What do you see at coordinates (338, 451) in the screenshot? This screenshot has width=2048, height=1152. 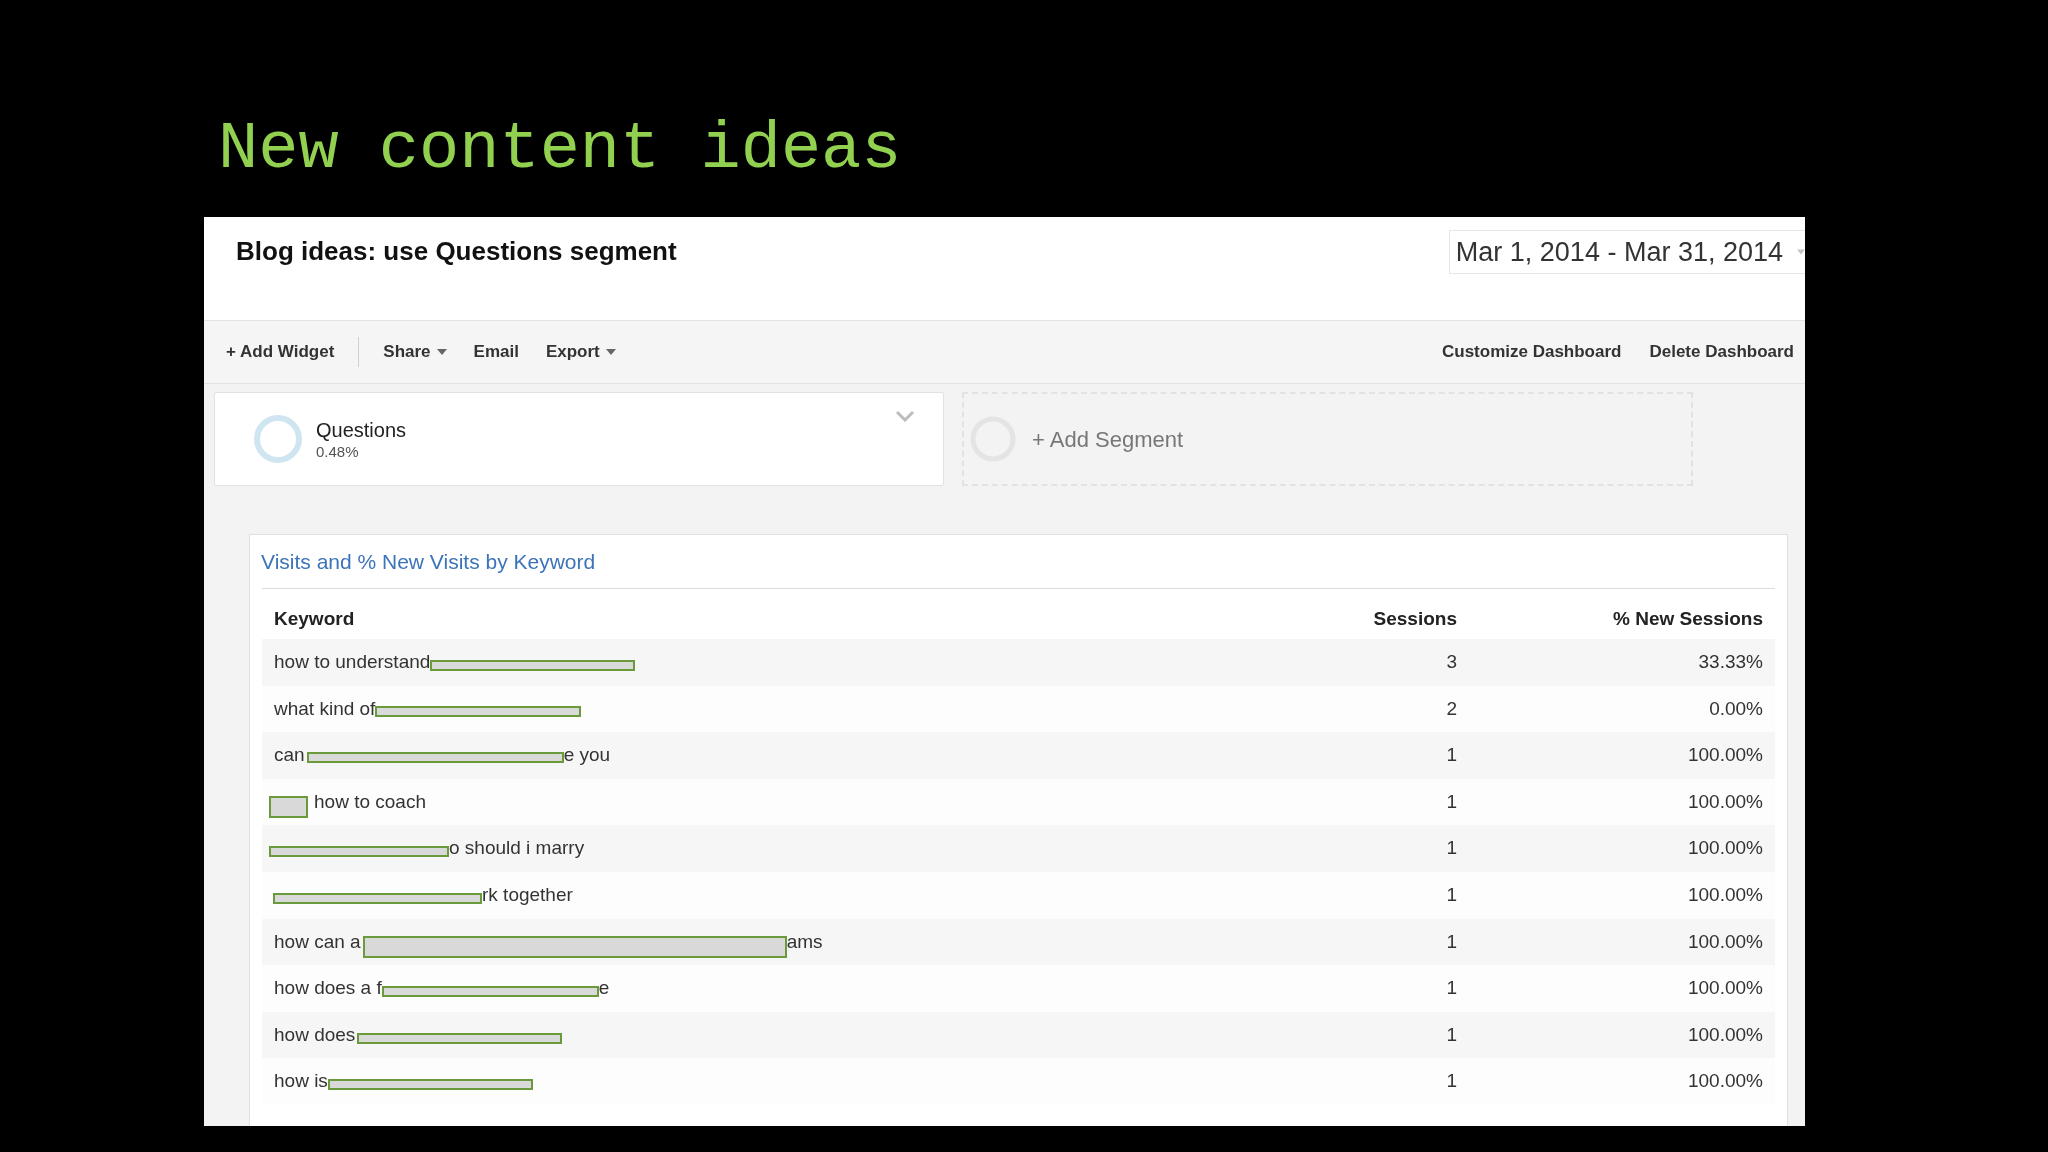 I see `segment-share: 0.48%` at bounding box center [338, 451].